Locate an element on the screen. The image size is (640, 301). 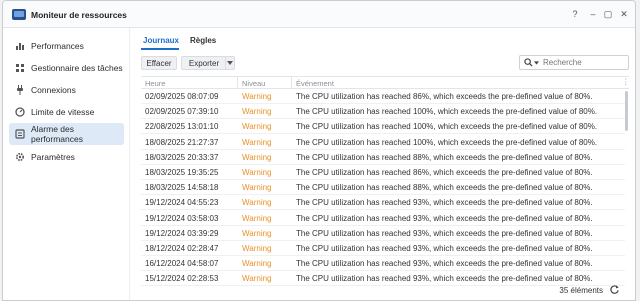
column-header-level: Niveau is located at coordinates (253, 83).